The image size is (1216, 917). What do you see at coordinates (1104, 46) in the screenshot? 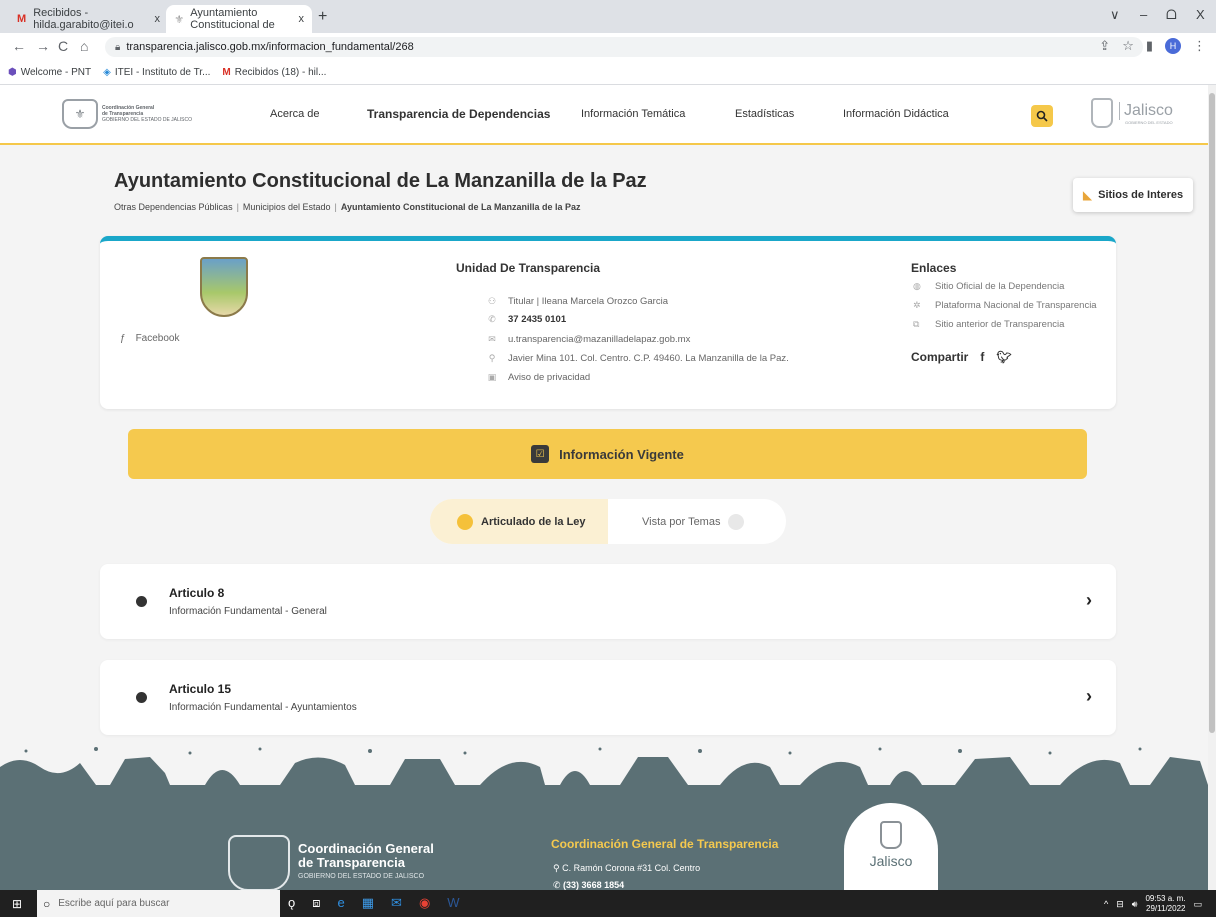
I see `share-icon: ⇪` at bounding box center [1104, 46].